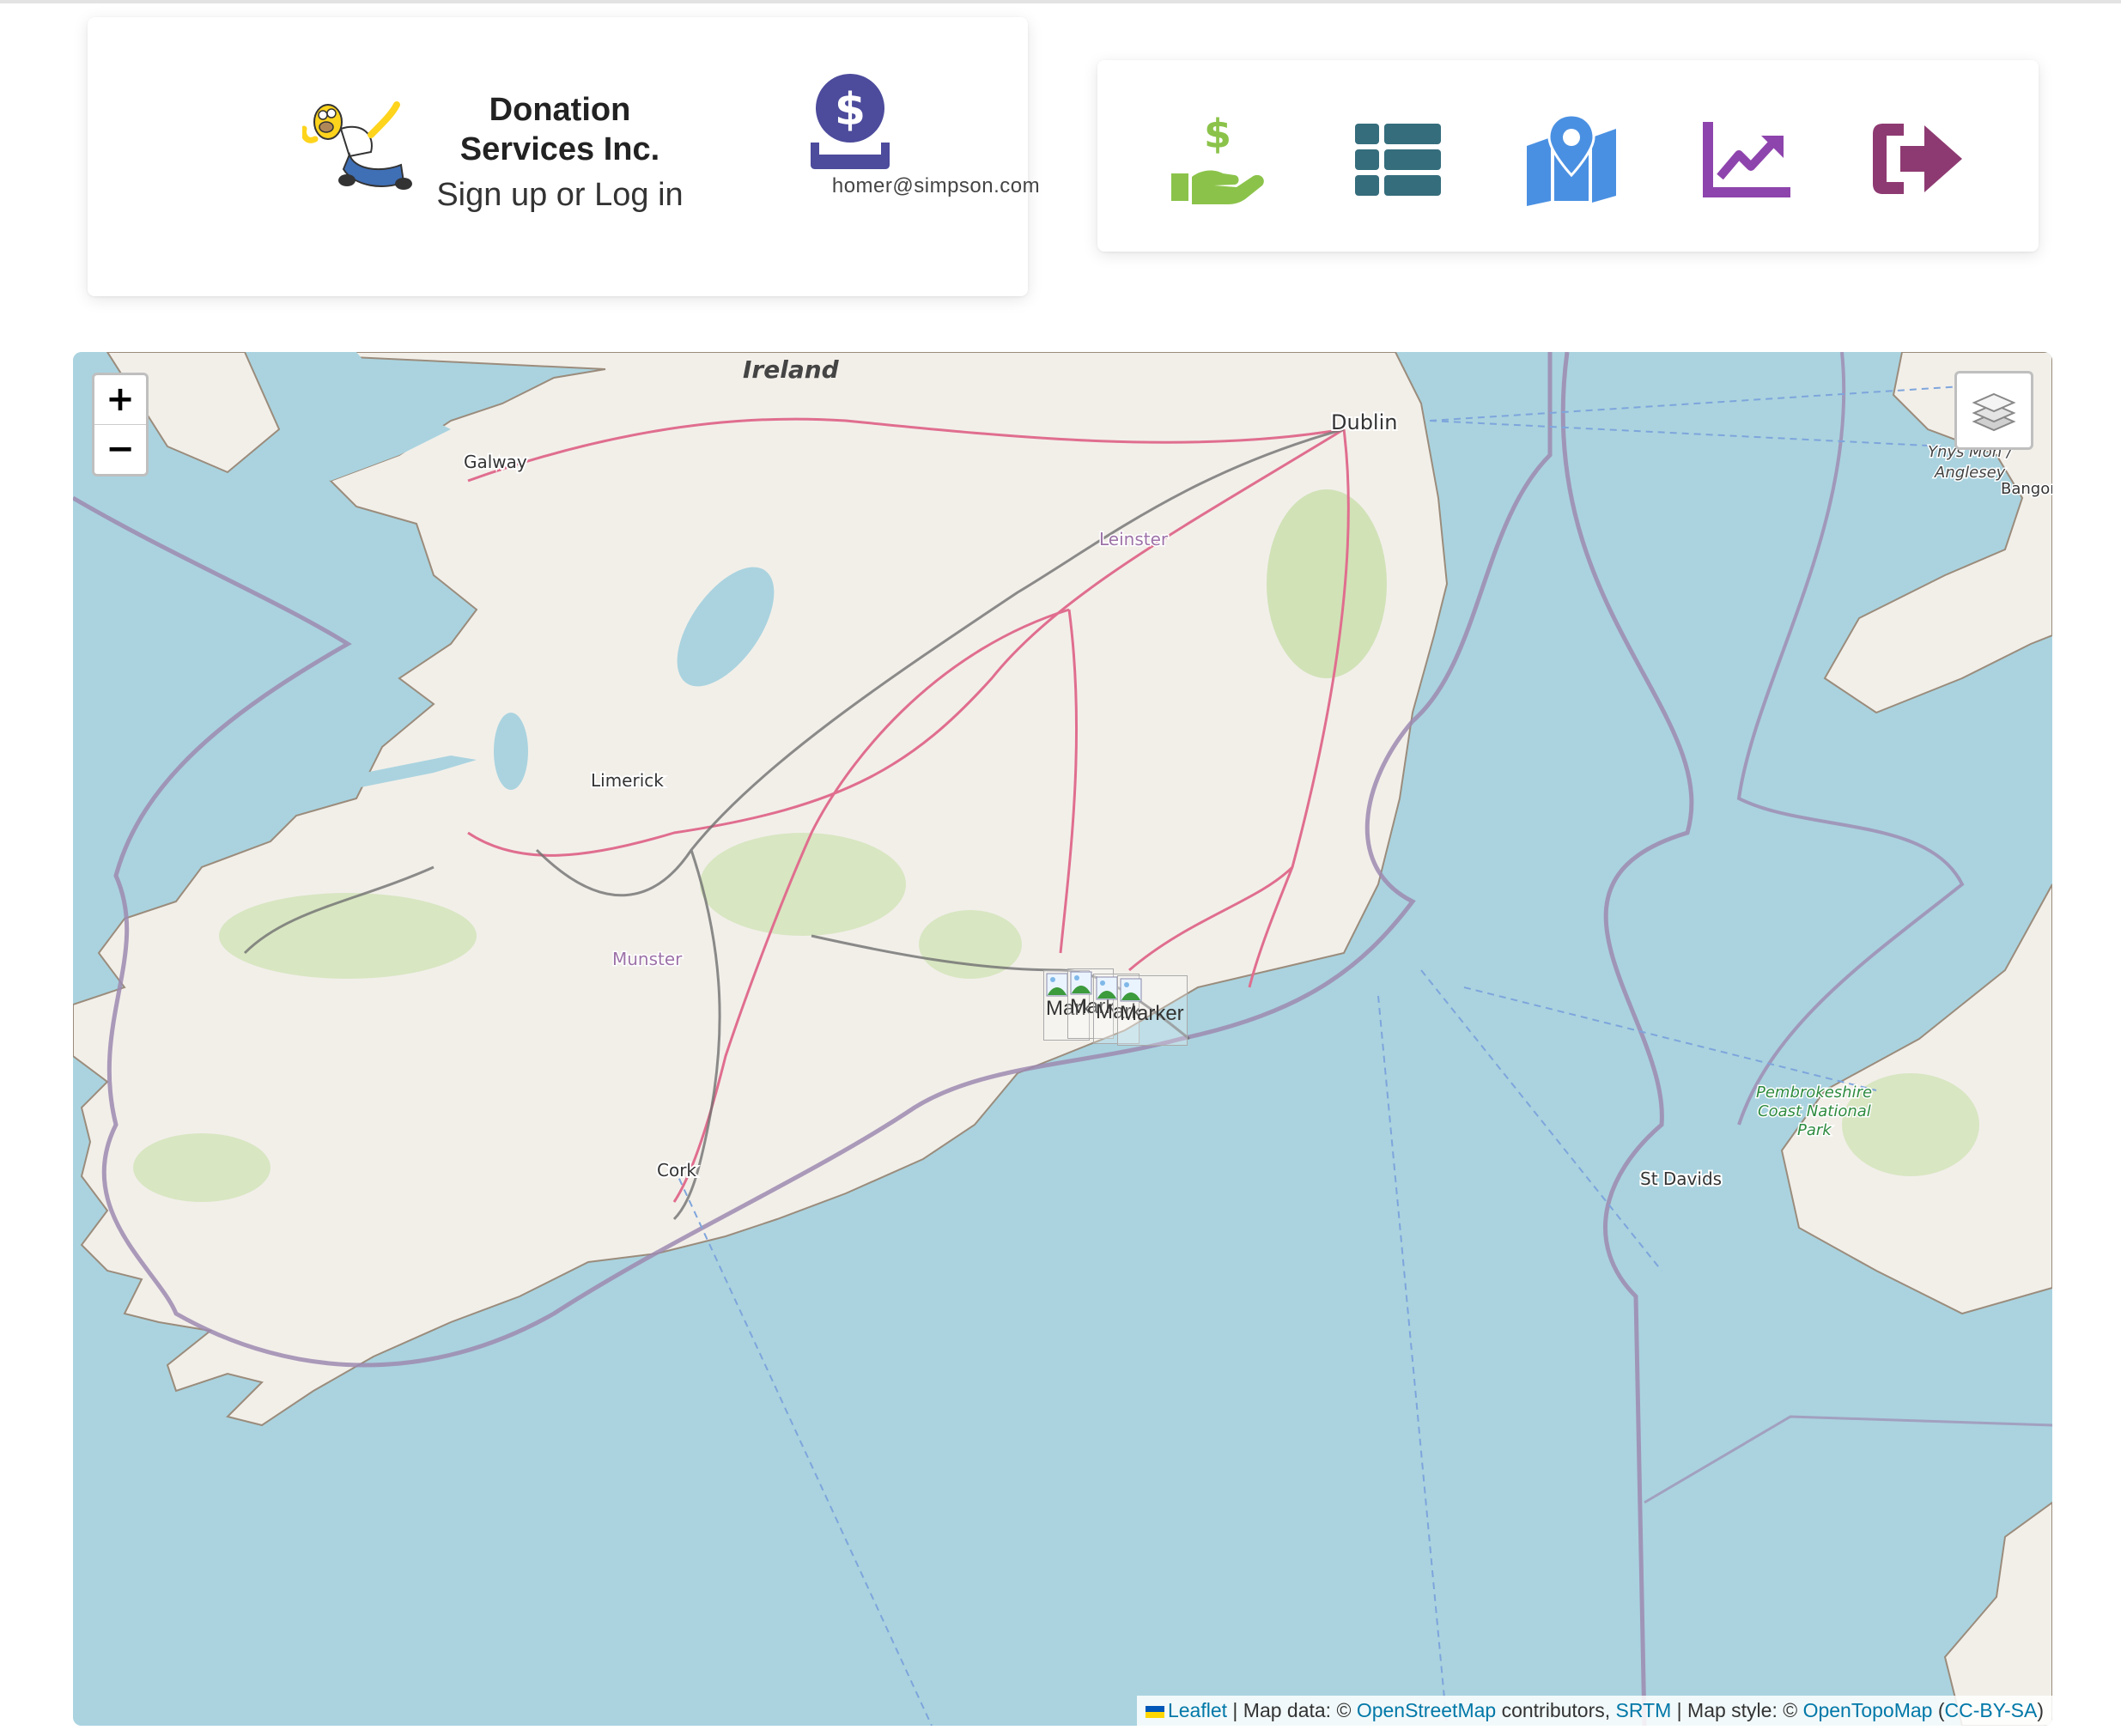  Describe the element at coordinates (1154, 1711) in the screenshot. I see `ukraine-flag-icon` at that location.